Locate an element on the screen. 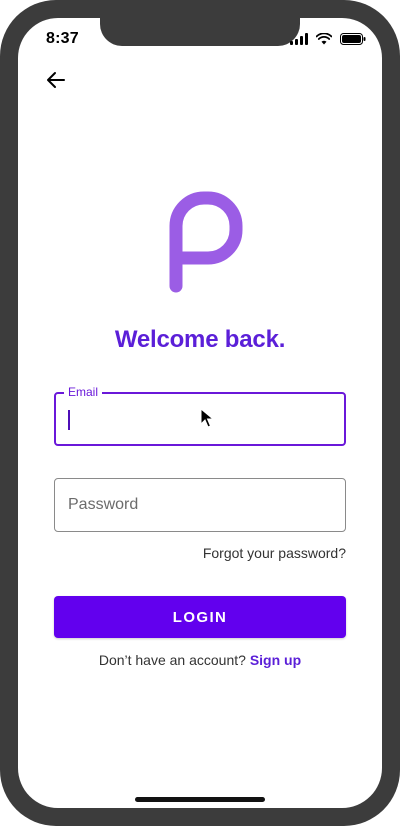 This screenshot has height=826, width=400. battery-icon is located at coordinates (353, 41).